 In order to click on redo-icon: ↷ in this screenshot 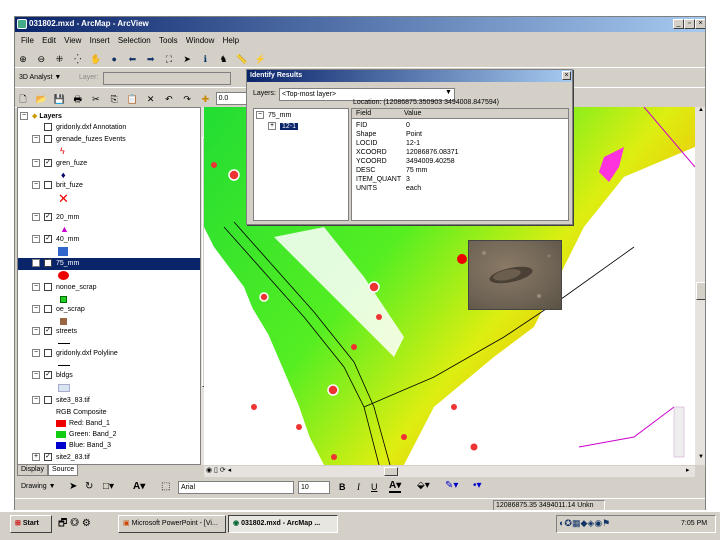, I will do `click(187, 99)`.